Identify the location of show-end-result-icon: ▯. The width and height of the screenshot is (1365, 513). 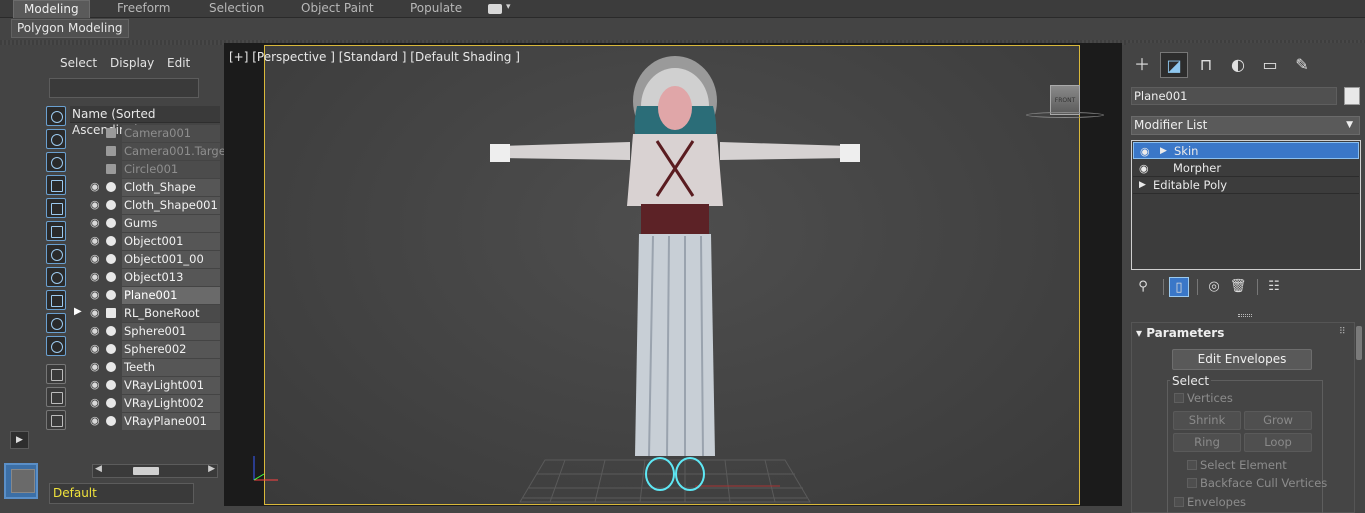
(1179, 287).